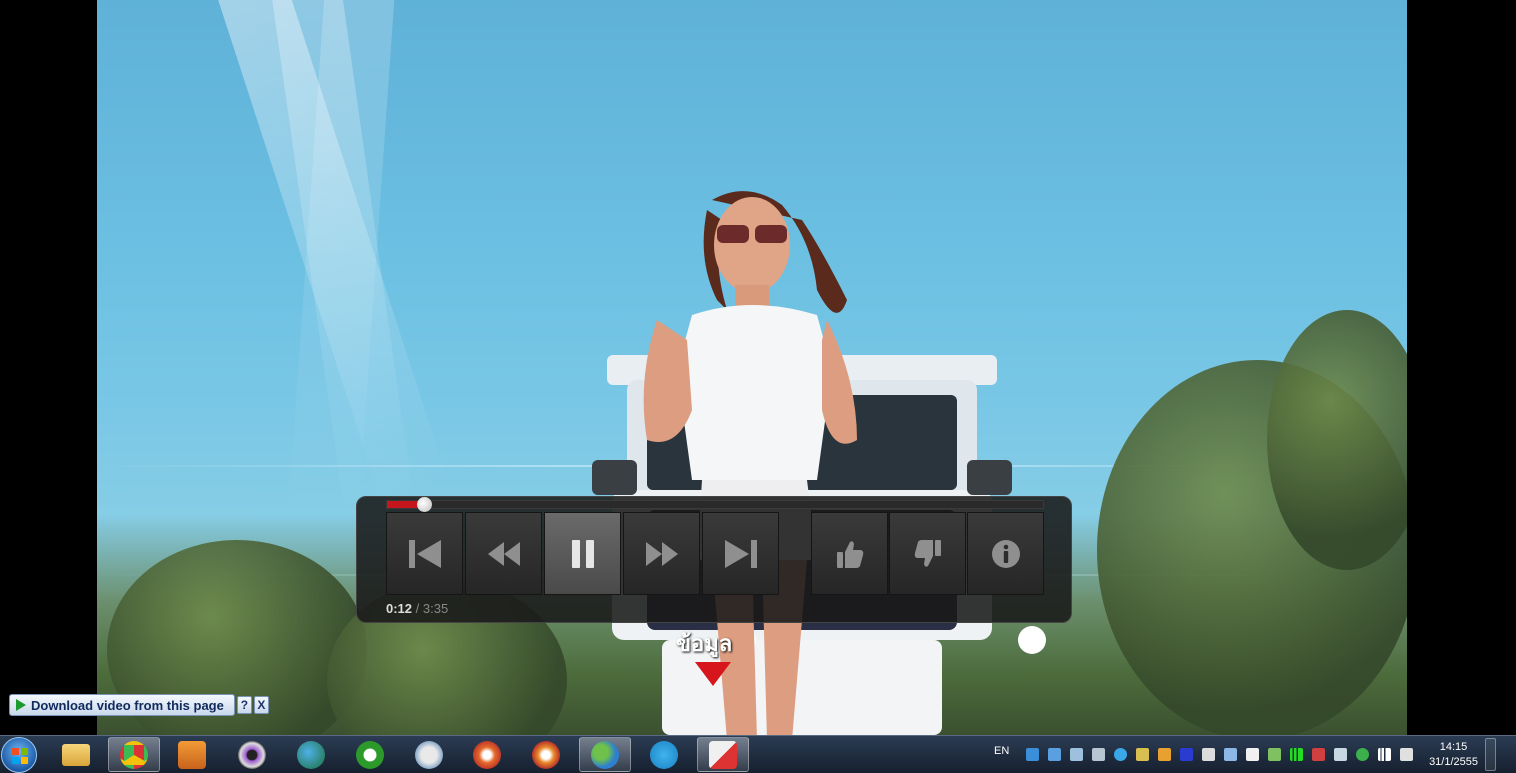 This screenshot has width=1516, height=773. I want to click on language-indicator: EN, so click(1001, 751).